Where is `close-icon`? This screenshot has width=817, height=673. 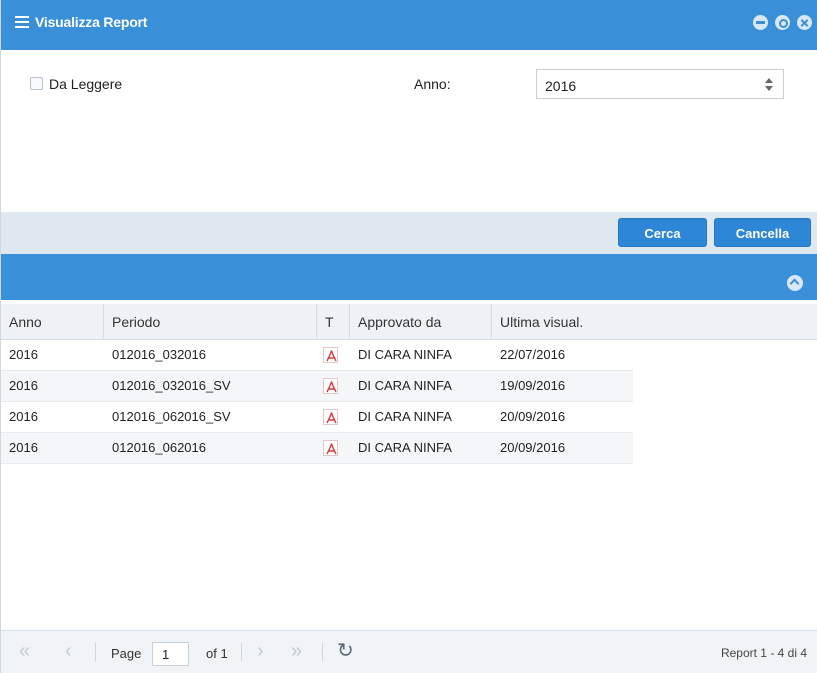
close-icon is located at coordinates (804, 22).